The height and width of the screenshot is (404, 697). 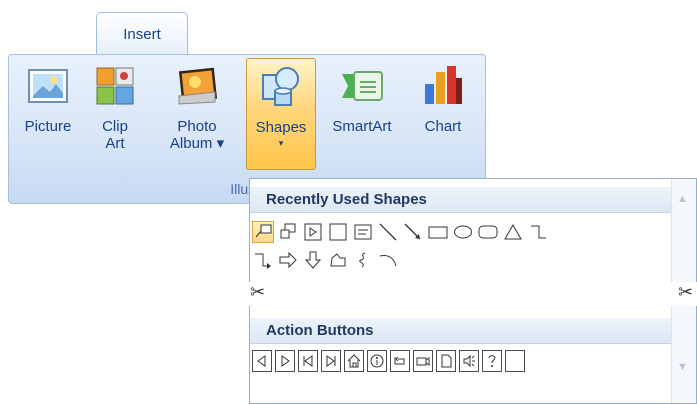 What do you see at coordinates (363, 260) in the screenshot?
I see `scribble-shape` at bounding box center [363, 260].